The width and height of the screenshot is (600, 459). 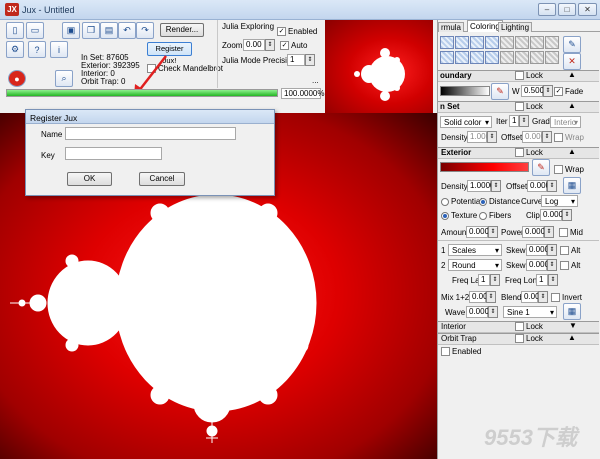 I want to click on zoom-spinner: ⇕, so click(x=270, y=45).